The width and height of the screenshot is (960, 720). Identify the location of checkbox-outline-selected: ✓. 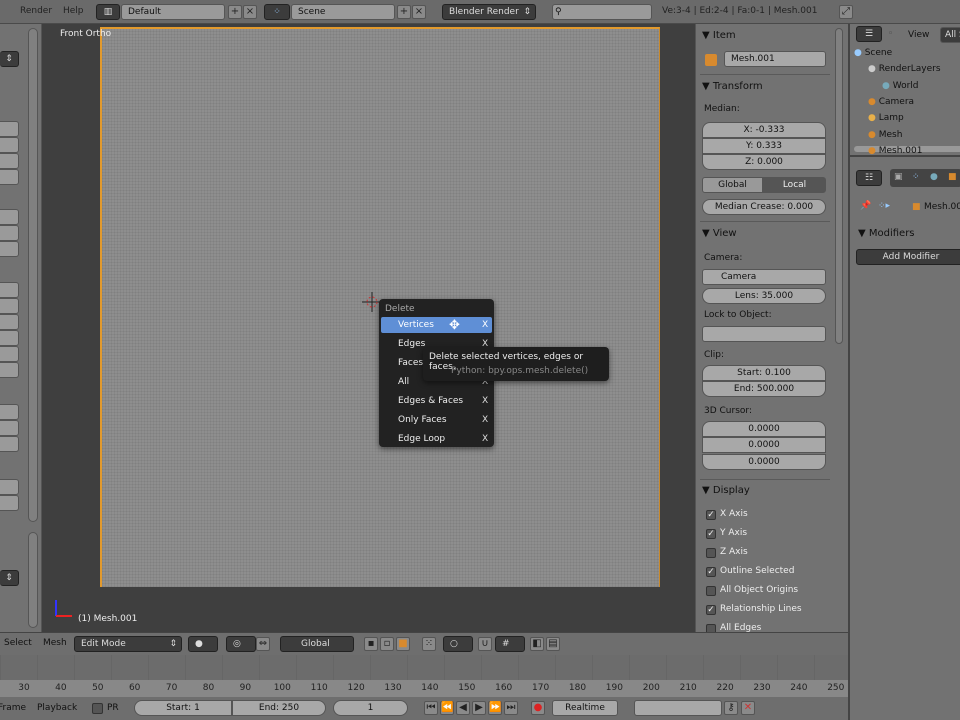
(711, 572).